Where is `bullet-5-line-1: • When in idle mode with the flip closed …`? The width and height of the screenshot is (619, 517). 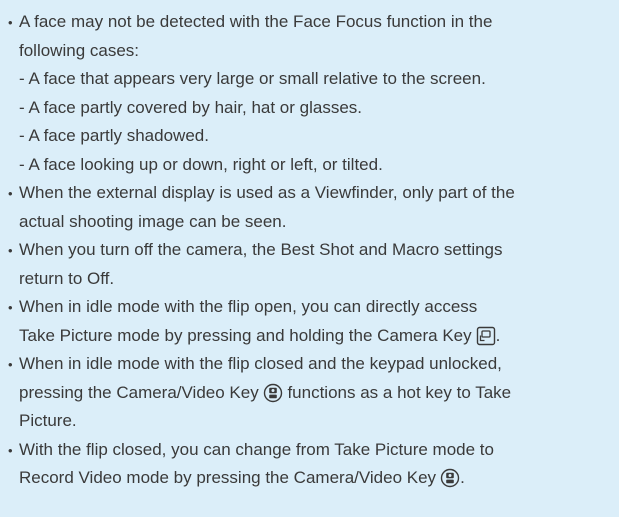 bullet-5-line-1: • When in idle mode with the flip closed … is located at coordinates (309, 364).